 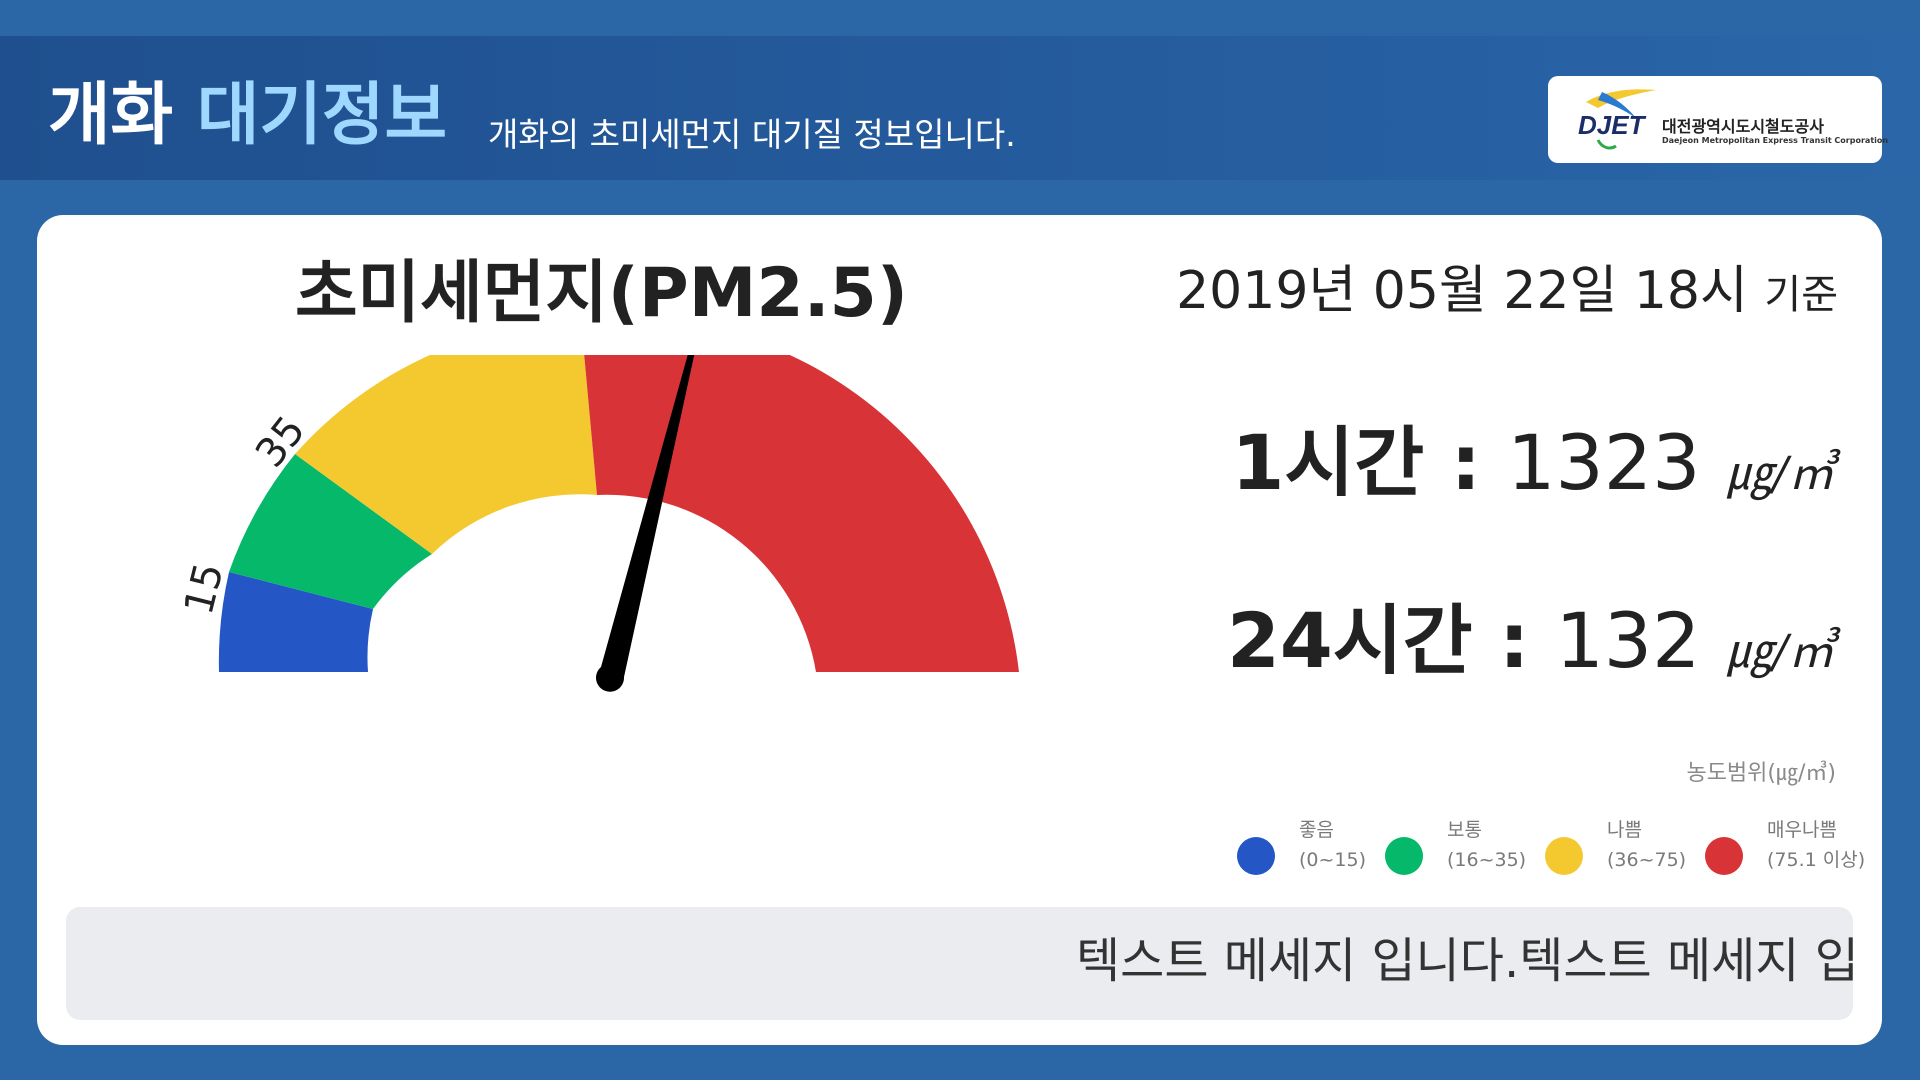 What do you see at coordinates (1628, 640) in the screenshot?
I see `reading-24h-value: 132` at bounding box center [1628, 640].